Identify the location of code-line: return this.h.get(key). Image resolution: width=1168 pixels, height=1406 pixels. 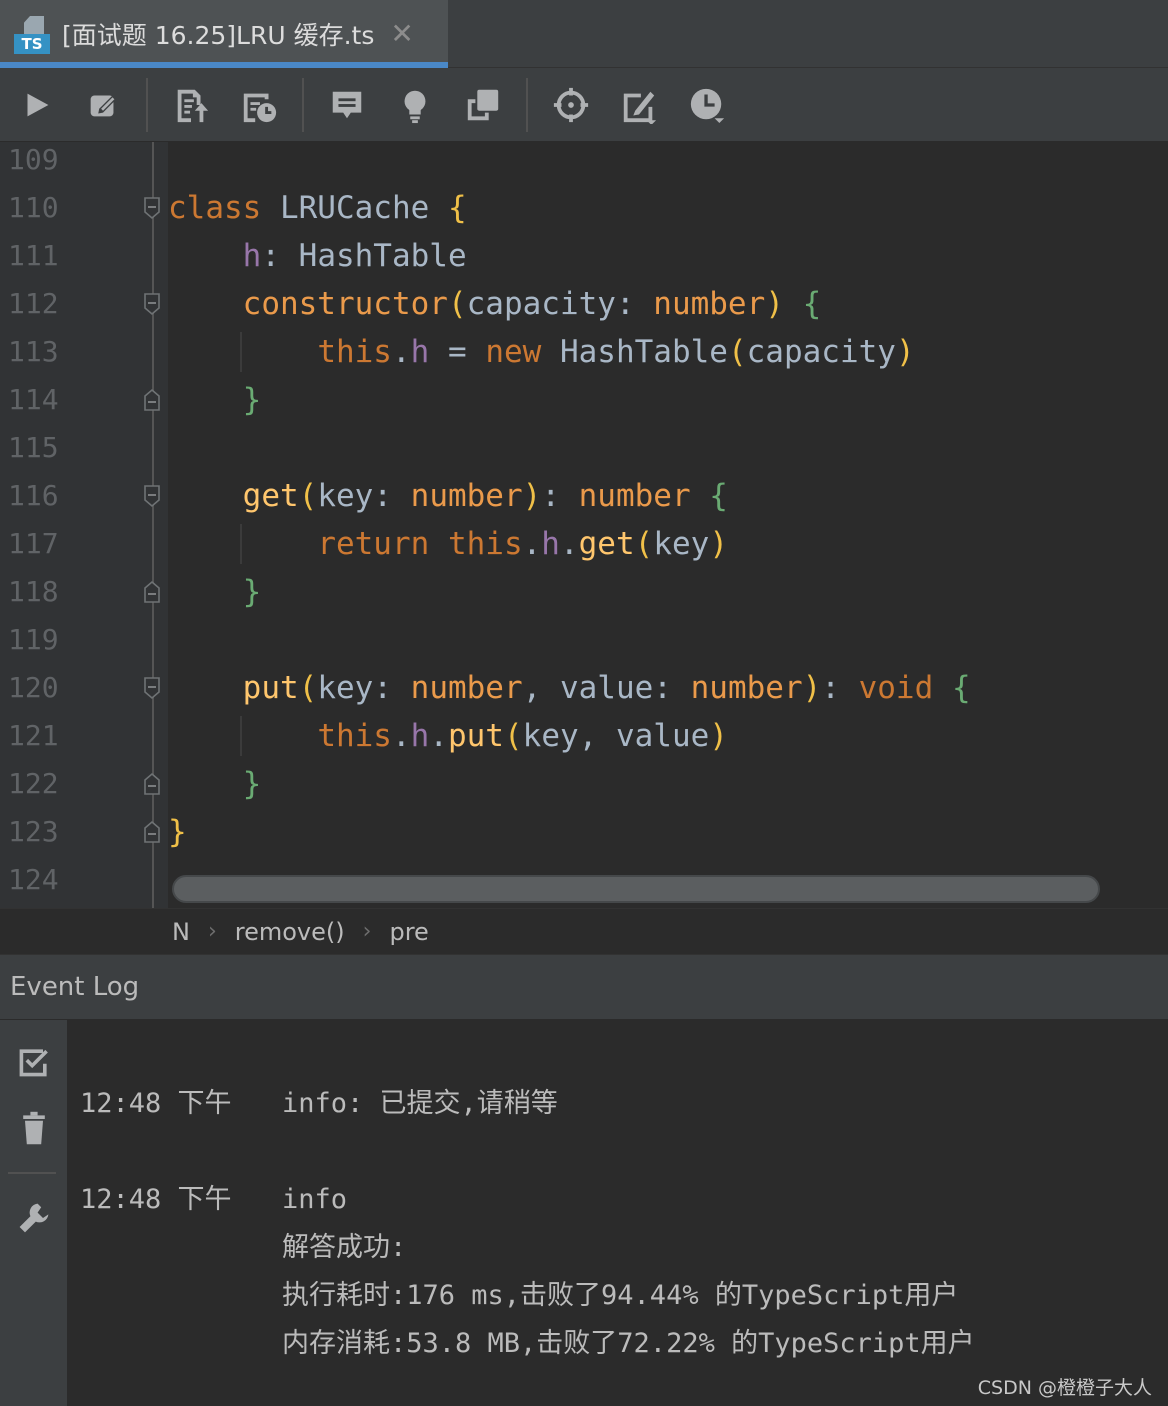
(448, 544).